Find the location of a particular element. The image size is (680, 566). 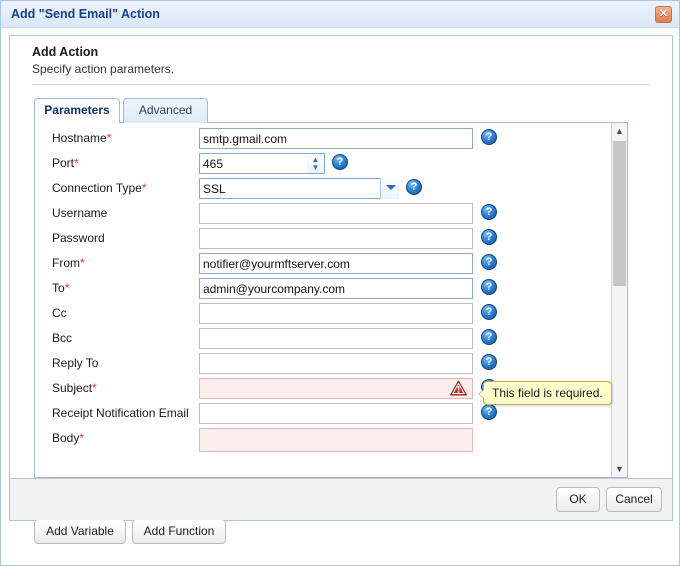

tab-advanced: Advanced is located at coordinates (165, 110).